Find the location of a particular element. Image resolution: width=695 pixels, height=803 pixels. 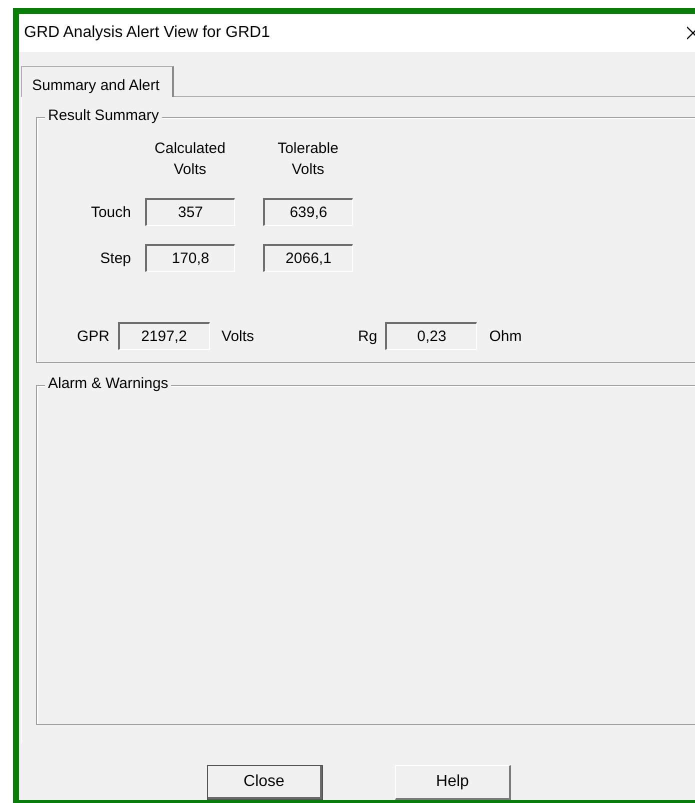

column-header: Calculated Volts is located at coordinates (190, 159).